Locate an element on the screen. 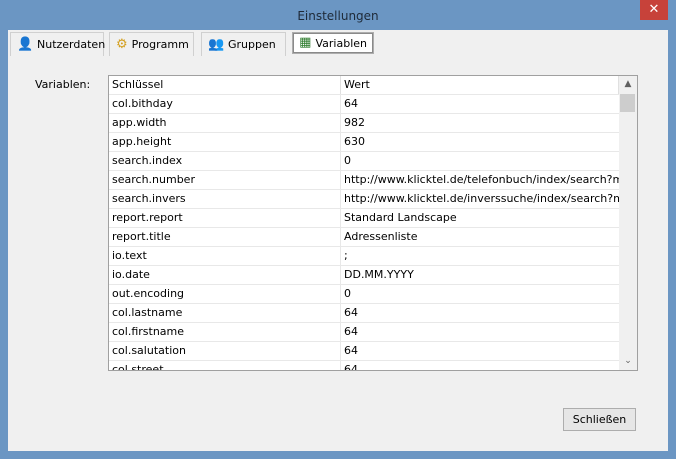 This screenshot has width=676, height=459. group-icon: 👥 is located at coordinates (216, 44).